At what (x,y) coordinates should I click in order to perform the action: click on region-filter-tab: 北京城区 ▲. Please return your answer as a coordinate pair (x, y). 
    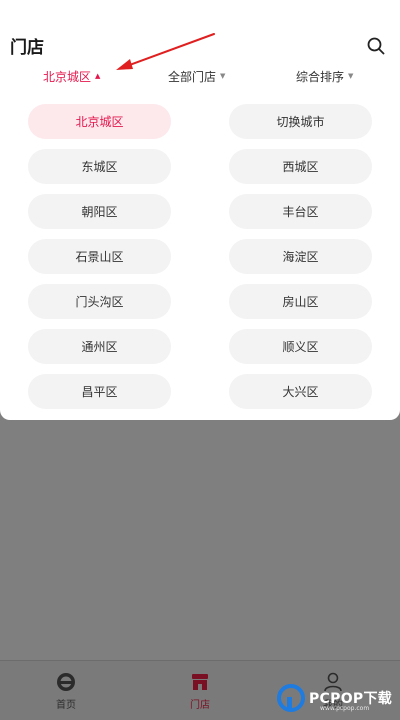
    Looking at the image, I should click on (71, 76).